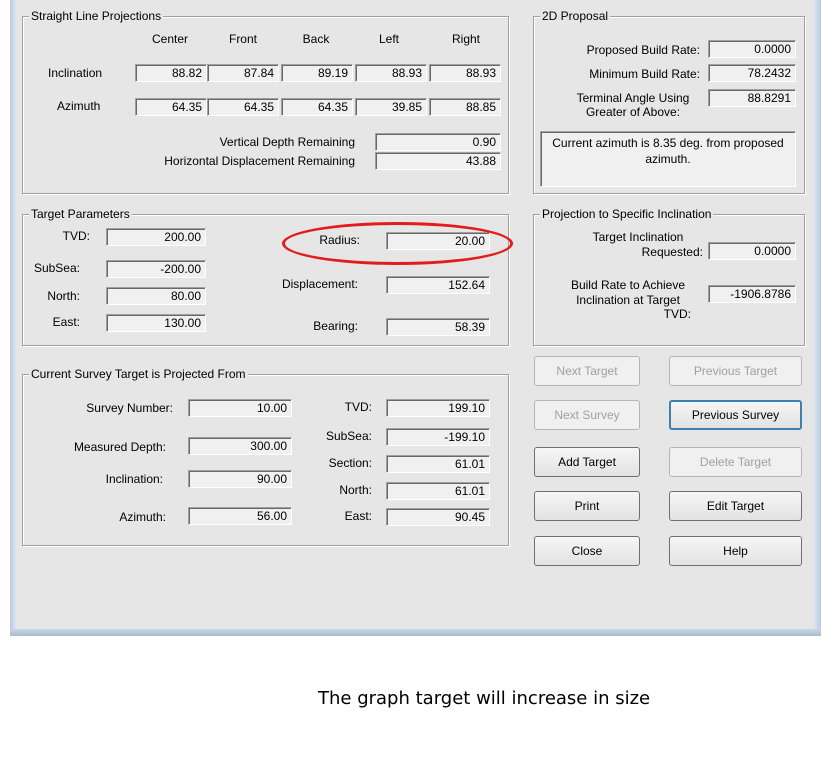  I want to click on target-subsea-label: SubSea:, so click(56, 268).